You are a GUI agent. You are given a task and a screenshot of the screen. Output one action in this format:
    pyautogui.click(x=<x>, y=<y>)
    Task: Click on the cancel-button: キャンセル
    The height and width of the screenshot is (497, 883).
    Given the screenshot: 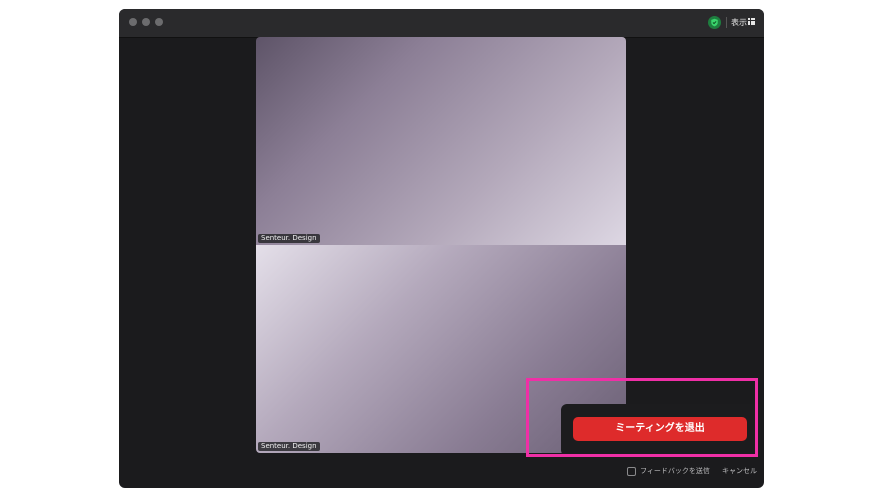 What is the action you would take?
    pyautogui.click(x=739, y=471)
    